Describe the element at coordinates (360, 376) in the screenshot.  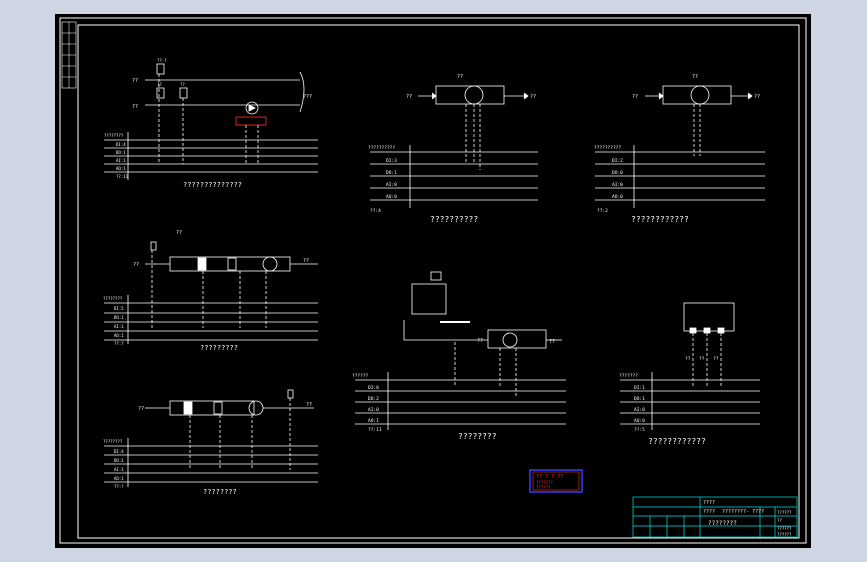
I see `io-row: ??????` at that location.